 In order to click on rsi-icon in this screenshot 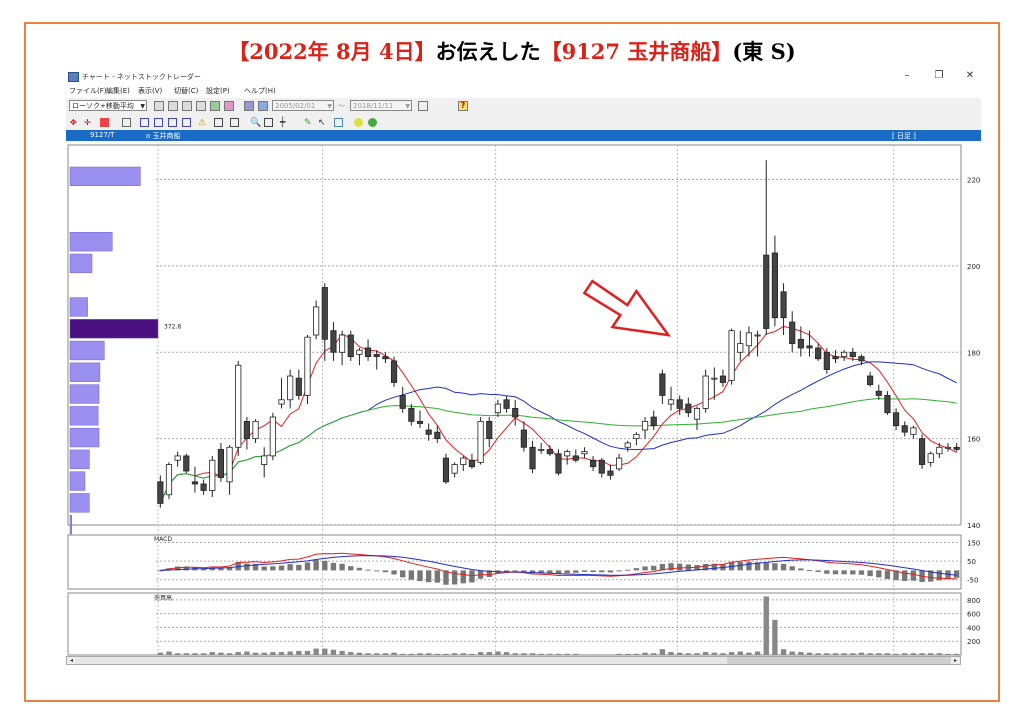, I will do `click(172, 122)`.